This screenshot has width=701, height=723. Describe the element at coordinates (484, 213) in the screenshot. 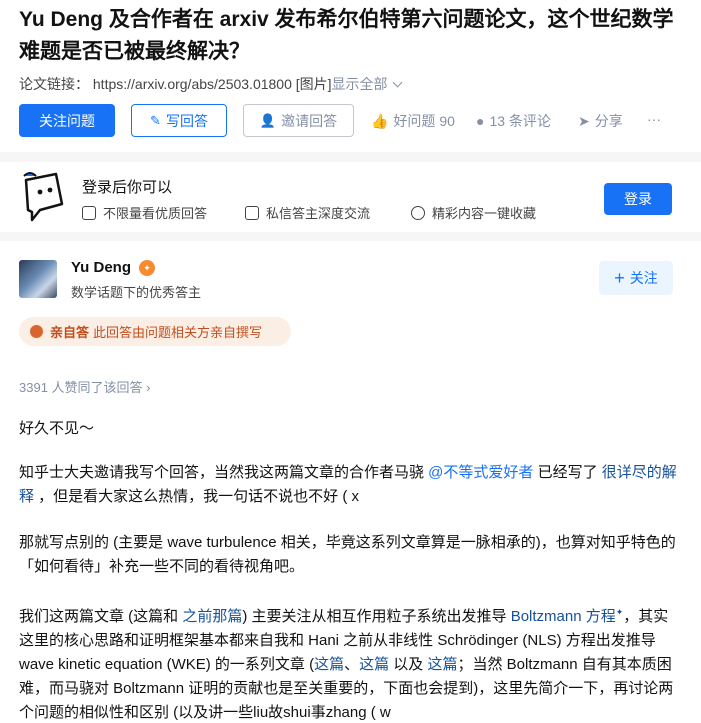

I see `feature-label: 精彩内容一键收藏` at that location.